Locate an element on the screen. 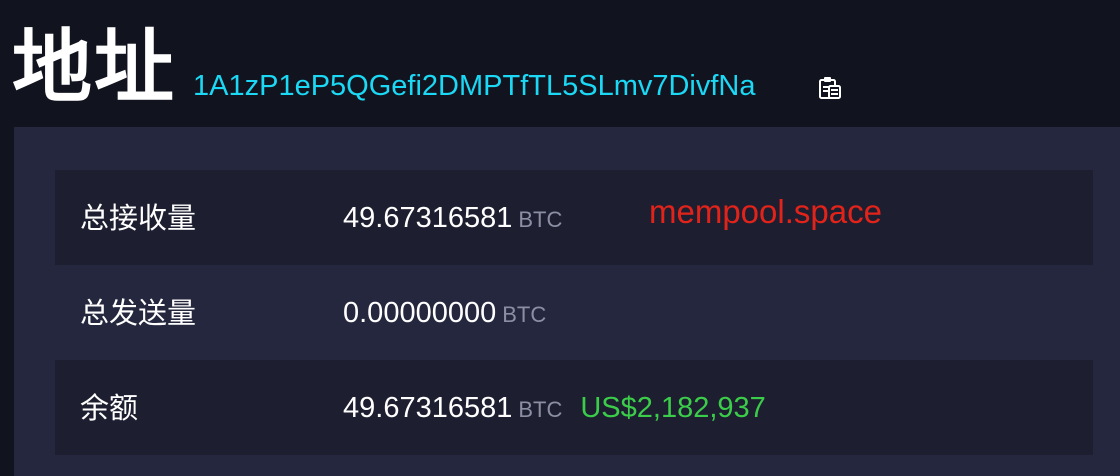 Image resolution: width=1120 pixels, height=476 pixels. total-sent-label: 总发送量 is located at coordinates (138, 313).